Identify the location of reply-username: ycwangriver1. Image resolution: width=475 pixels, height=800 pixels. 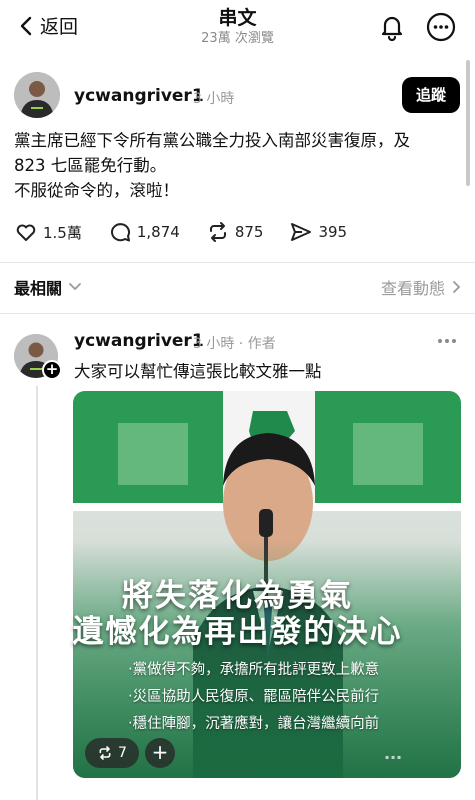
(139, 341).